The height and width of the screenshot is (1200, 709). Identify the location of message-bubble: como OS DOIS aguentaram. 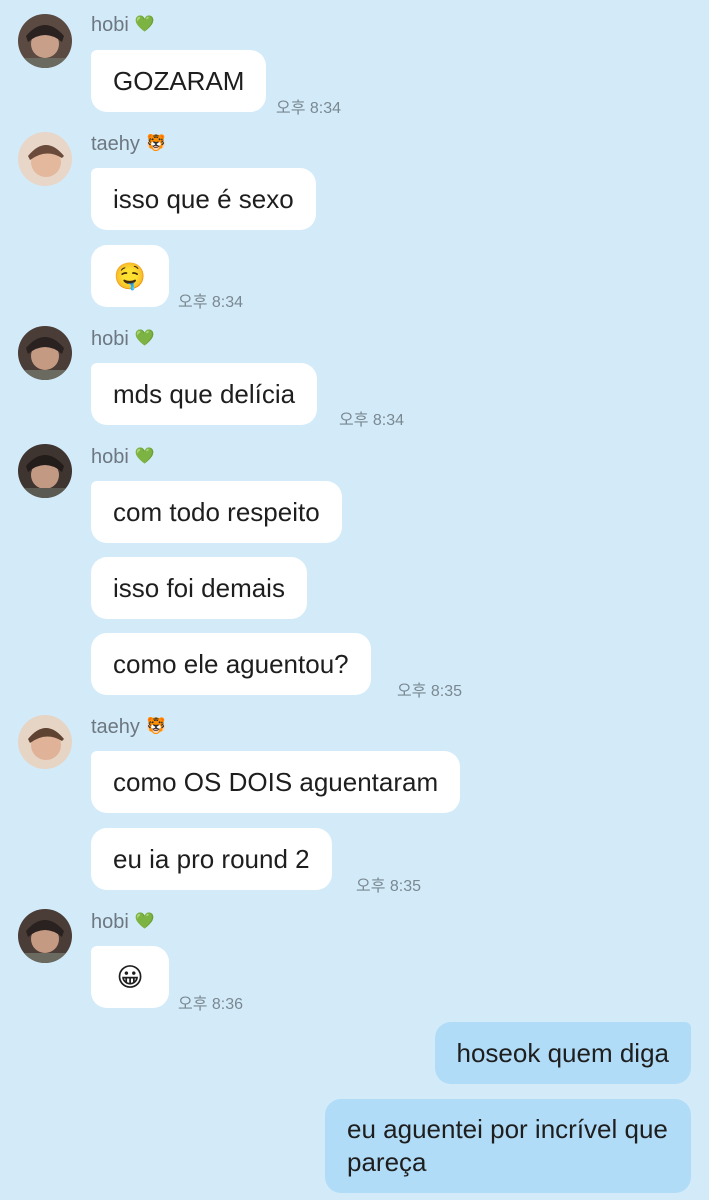
(276, 782).